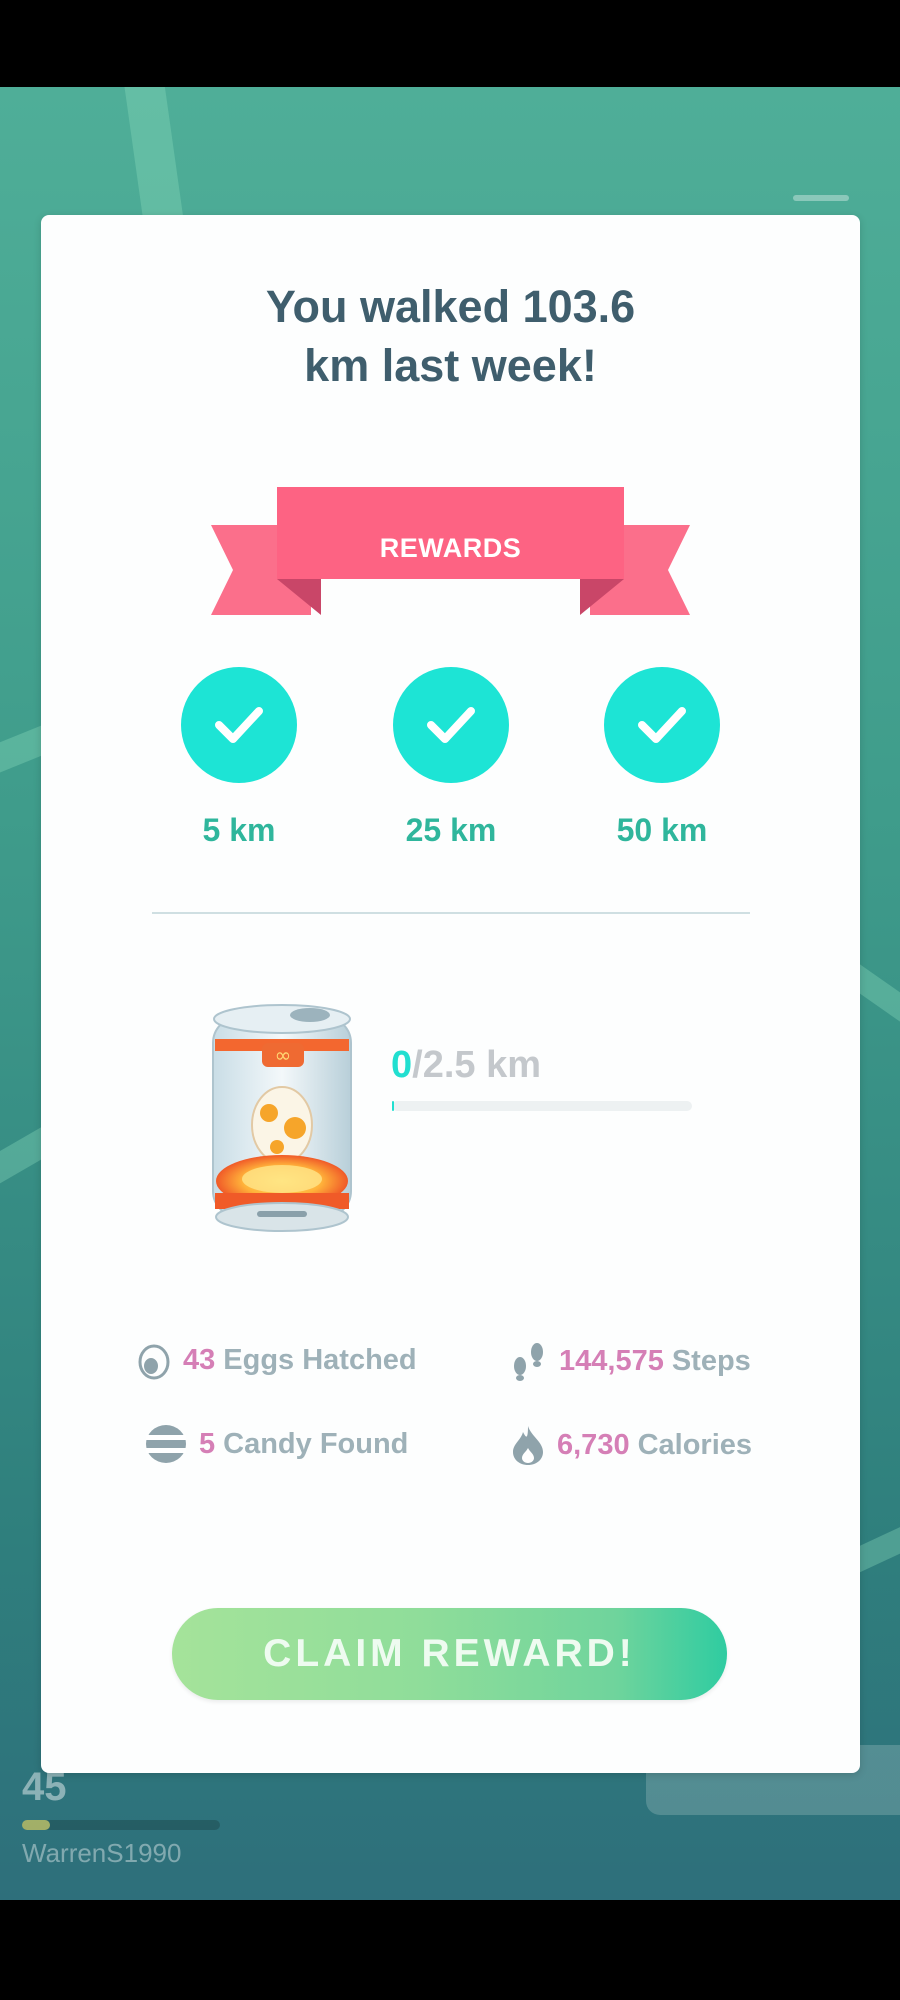 The width and height of the screenshot is (900, 2000). What do you see at coordinates (449, 1654) in the screenshot?
I see `claim-reward-button: CLAIM REWARD!` at bounding box center [449, 1654].